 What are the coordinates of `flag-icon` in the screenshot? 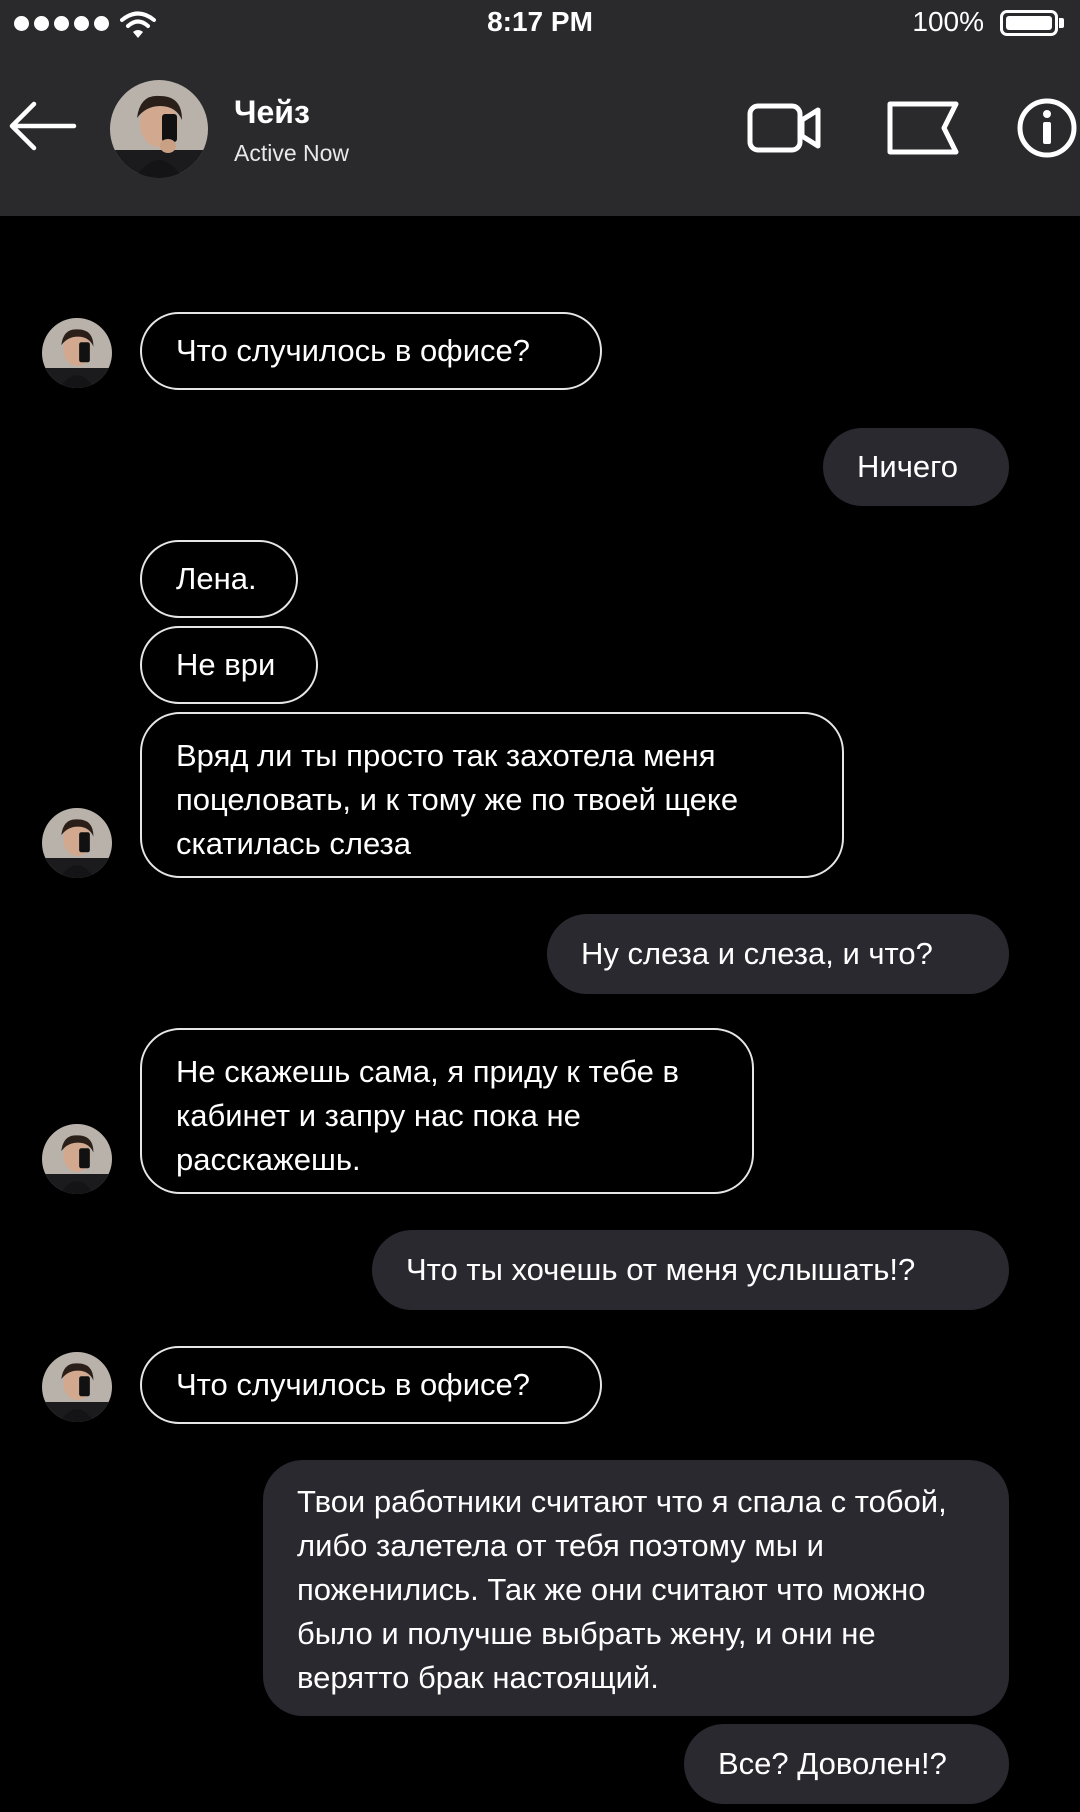 It's located at (923, 128).